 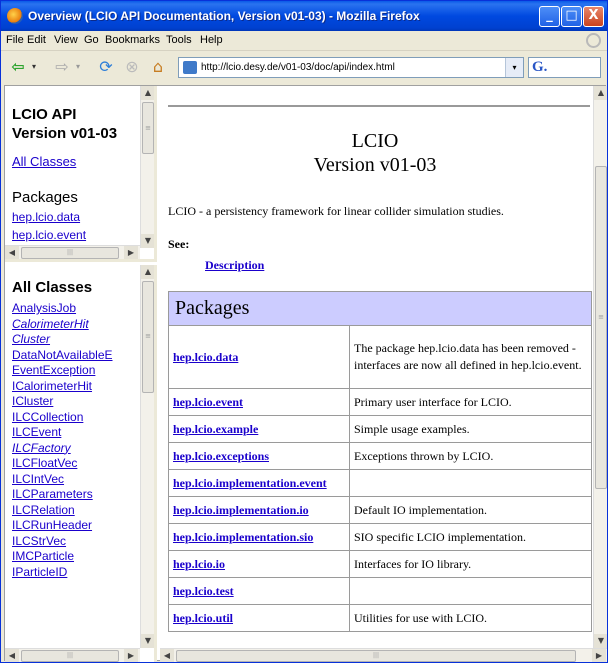 What do you see at coordinates (243, 537) in the screenshot?
I see `package-link: hep.lcio.implementation.sio` at bounding box center [243, 537].